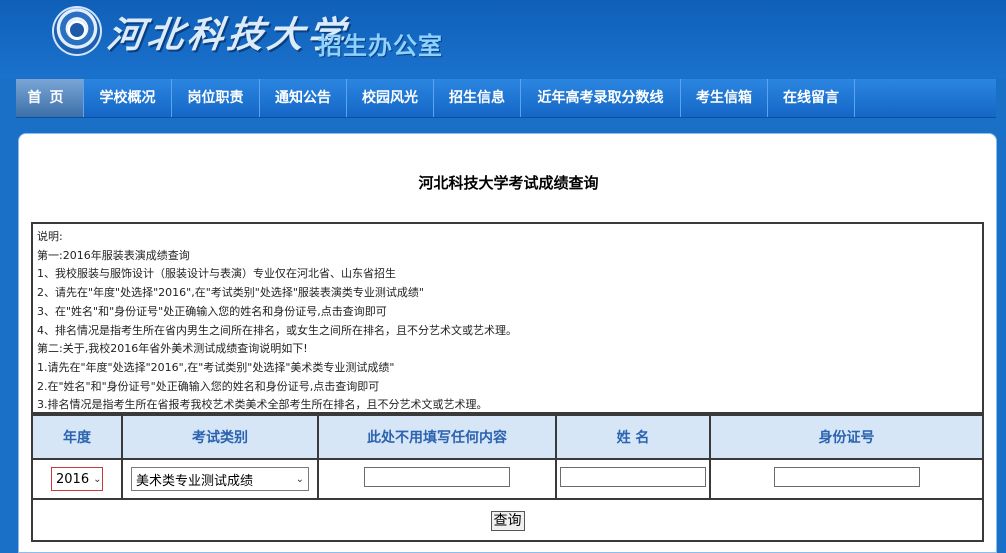  I want to click on button-cell: 查询, so click(507, 520).